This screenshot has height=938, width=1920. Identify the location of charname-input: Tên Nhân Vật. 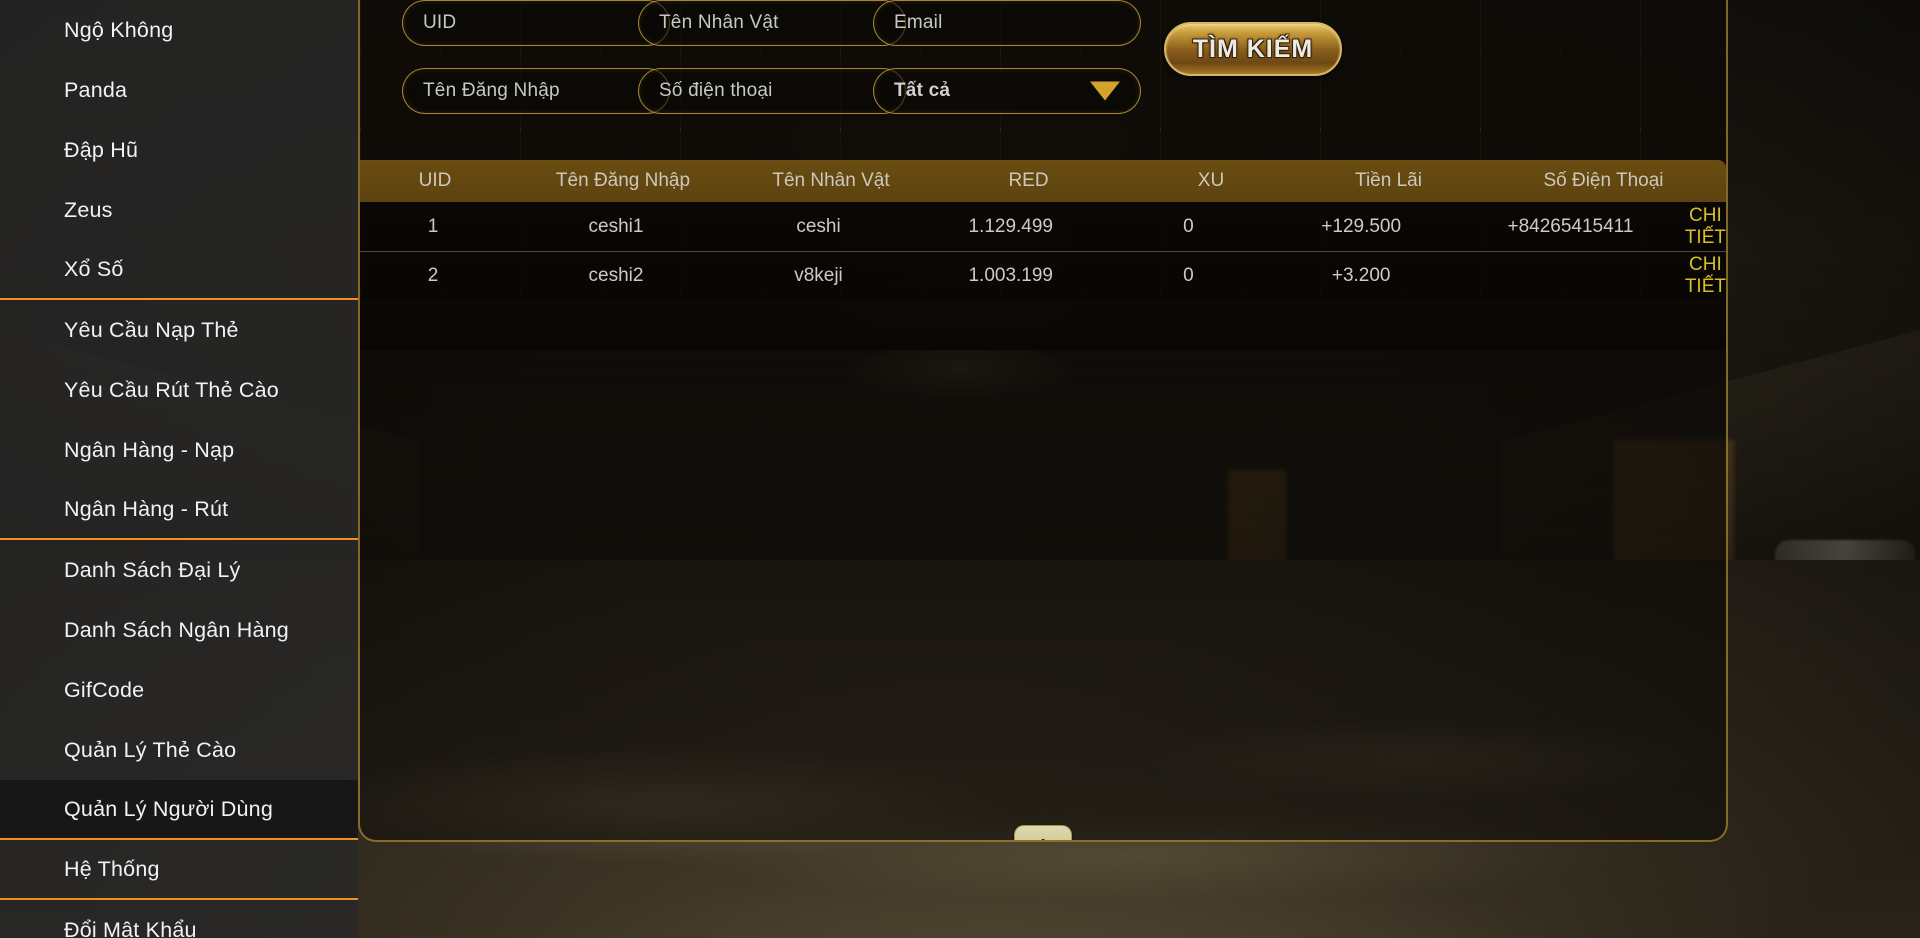
(772, 23).